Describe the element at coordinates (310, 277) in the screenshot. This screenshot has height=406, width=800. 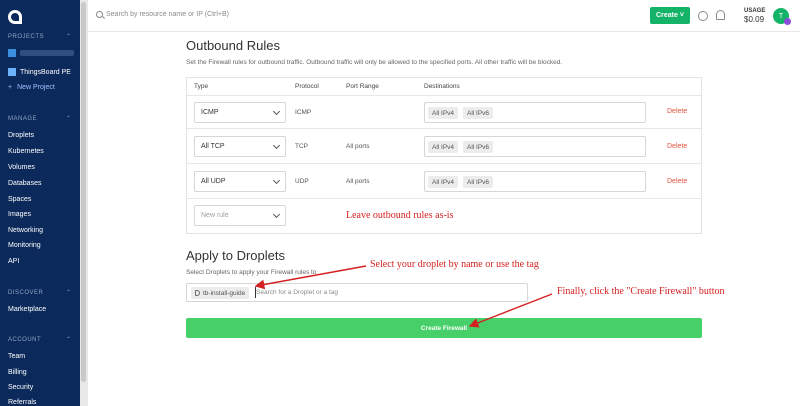
I see `arrow-to-droplet-input` at that location.